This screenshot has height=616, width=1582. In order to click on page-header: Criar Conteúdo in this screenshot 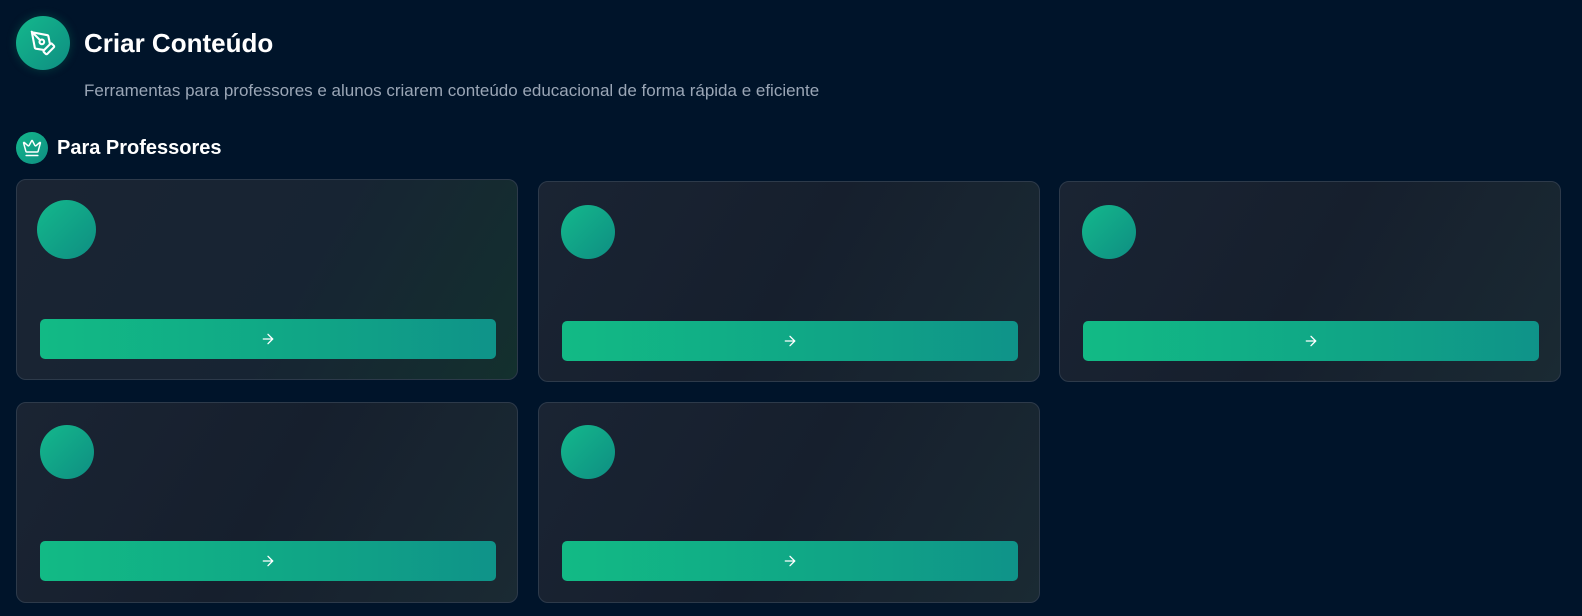, I will do `click(144, 43)`.